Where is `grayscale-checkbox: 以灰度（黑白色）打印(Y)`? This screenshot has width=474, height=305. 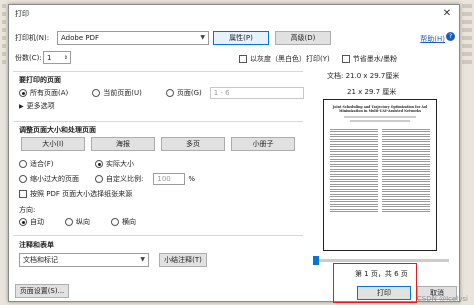 grayscale-checkbox: 以灰度（黑白色）打印(Y) is located at coordinates (284, 59).